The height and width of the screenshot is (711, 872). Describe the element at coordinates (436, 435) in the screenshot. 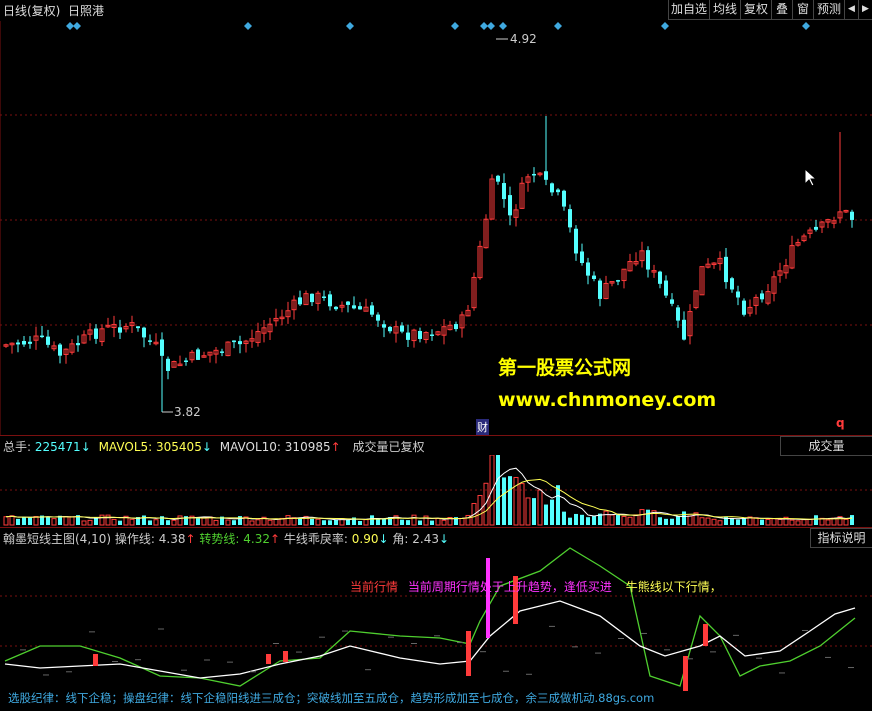

I see `panel-divider` at that location.